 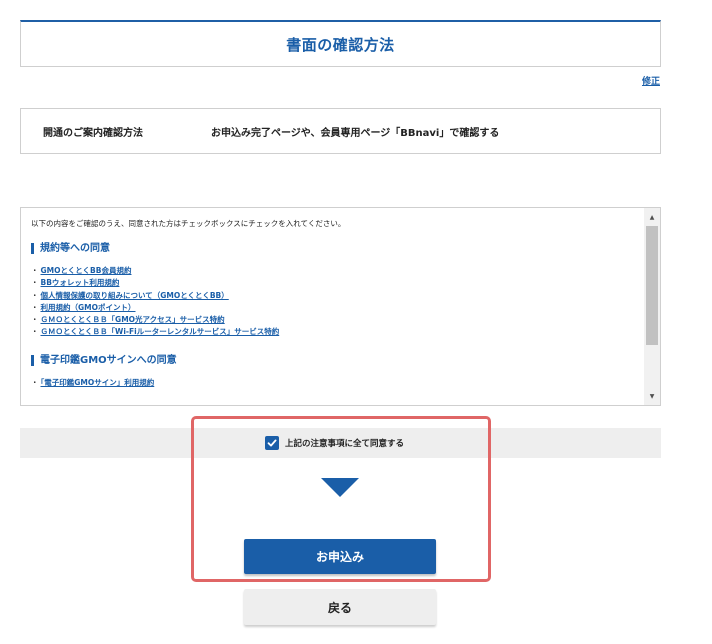 I want to click on list-item: ・ BBウォレット利用規約, so click(x=75, y=283).